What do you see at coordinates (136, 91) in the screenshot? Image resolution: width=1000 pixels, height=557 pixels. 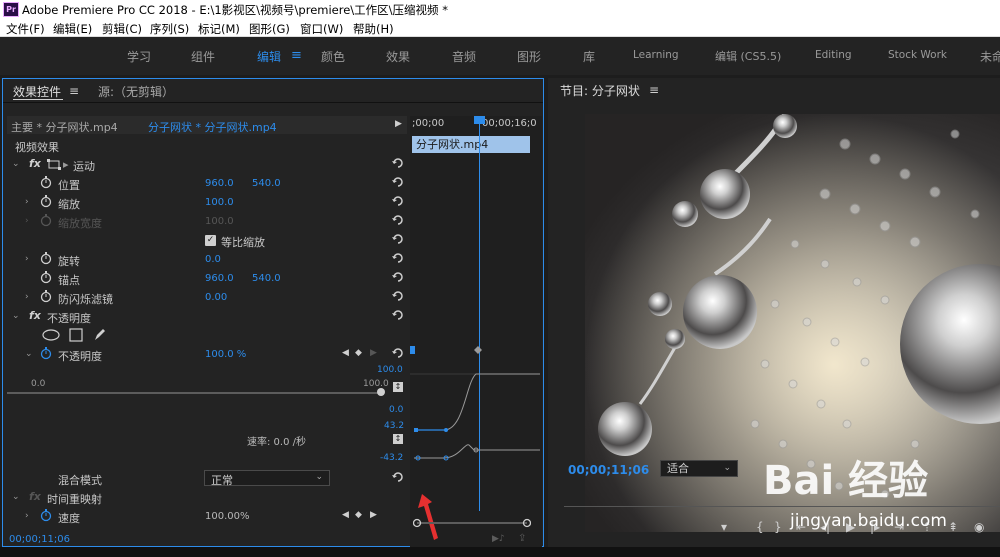 I see `tab-source: 源:（无剪辑）` at bounding box center [136, 91].